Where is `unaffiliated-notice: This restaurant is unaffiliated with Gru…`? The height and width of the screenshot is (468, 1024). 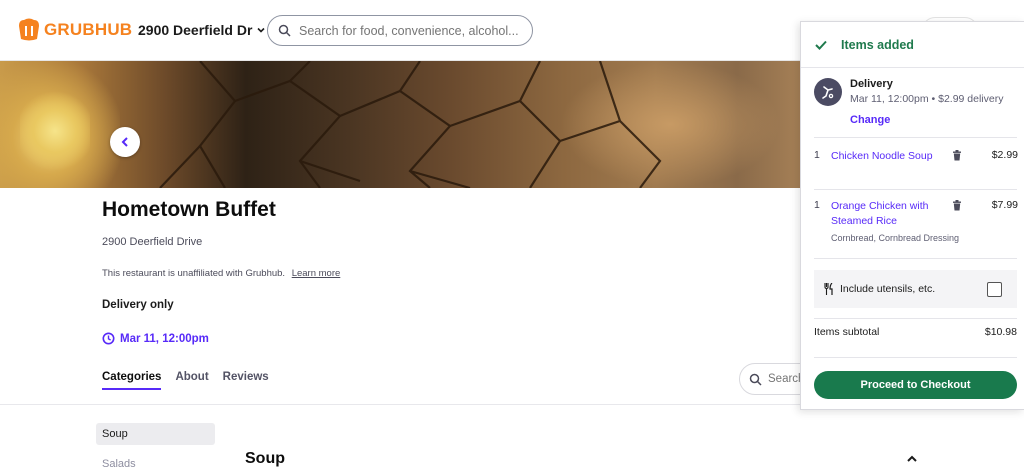 unaffiliated-notice: This restaurant is unaffiliated with Gru… is located at coordinates (221, 273).